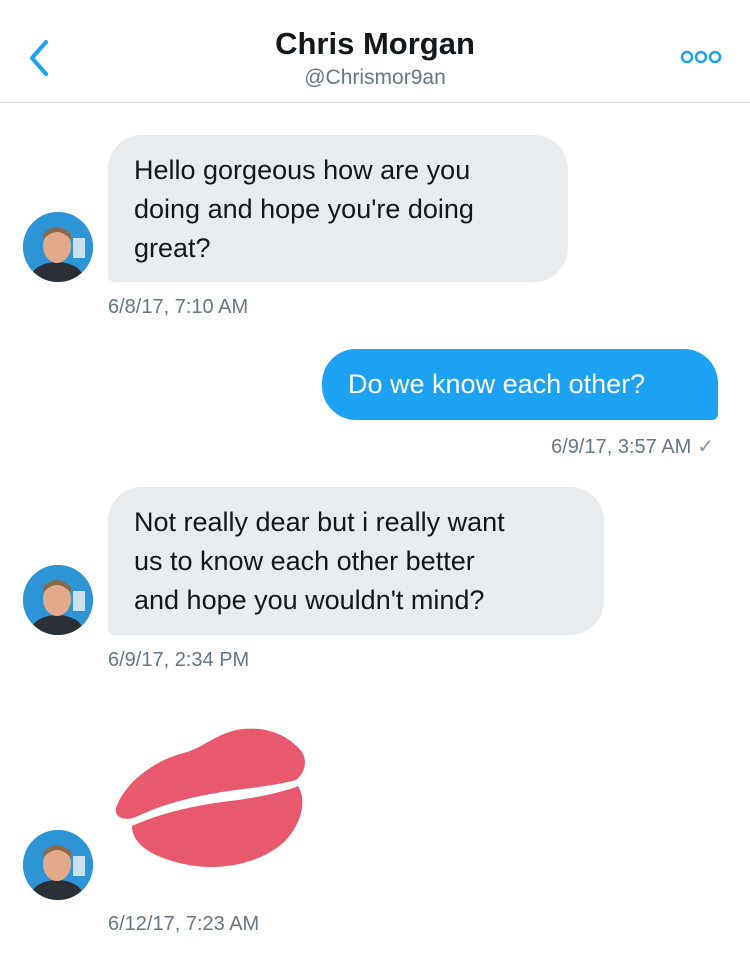 The width and height of the screenshot is (750, 965). I want to click on read-receipt-icon: ✓, so click(705, 447).